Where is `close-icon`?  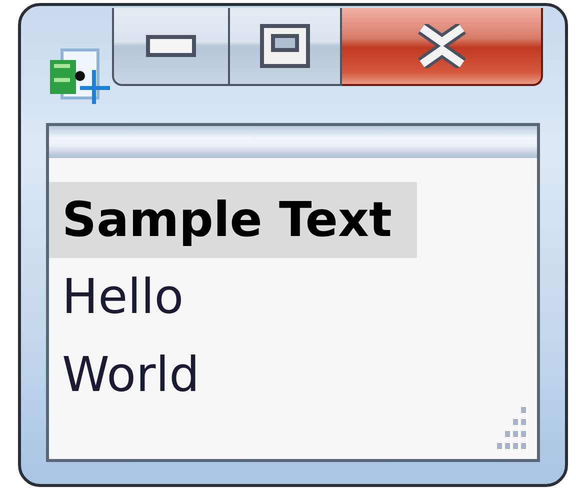 close-icon is located at coordinates (442, 46).